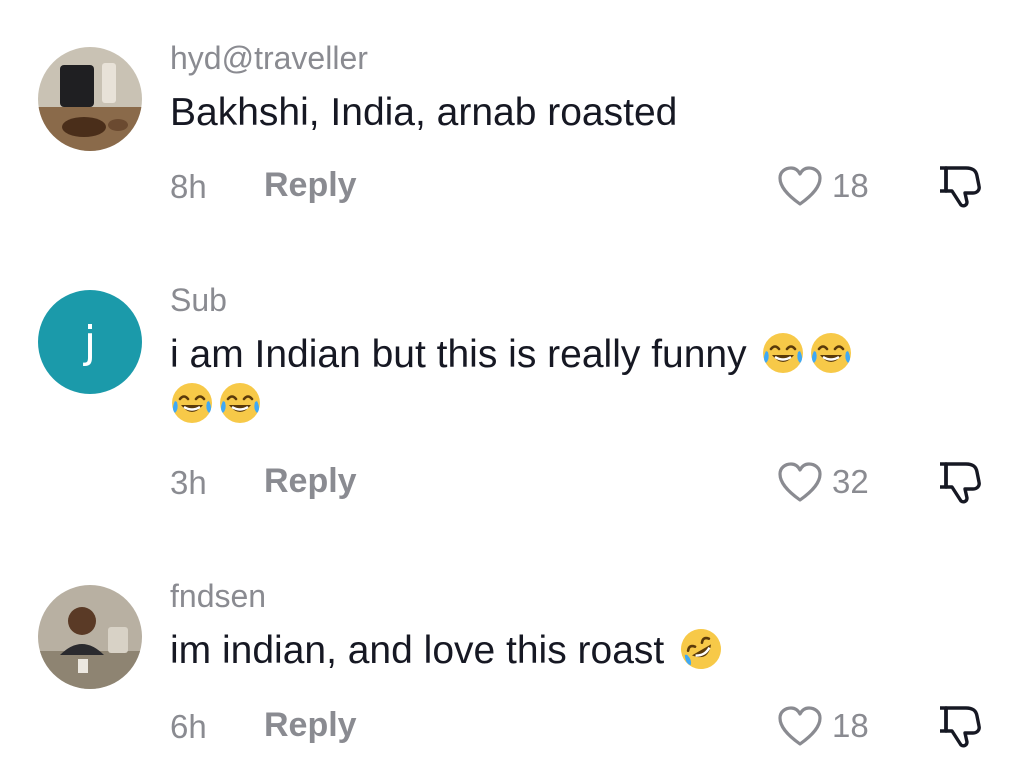 This screenshot has height=776, width=1024. I want to click on comment-text: i am Indian but this is really funny, so click(570, 380).